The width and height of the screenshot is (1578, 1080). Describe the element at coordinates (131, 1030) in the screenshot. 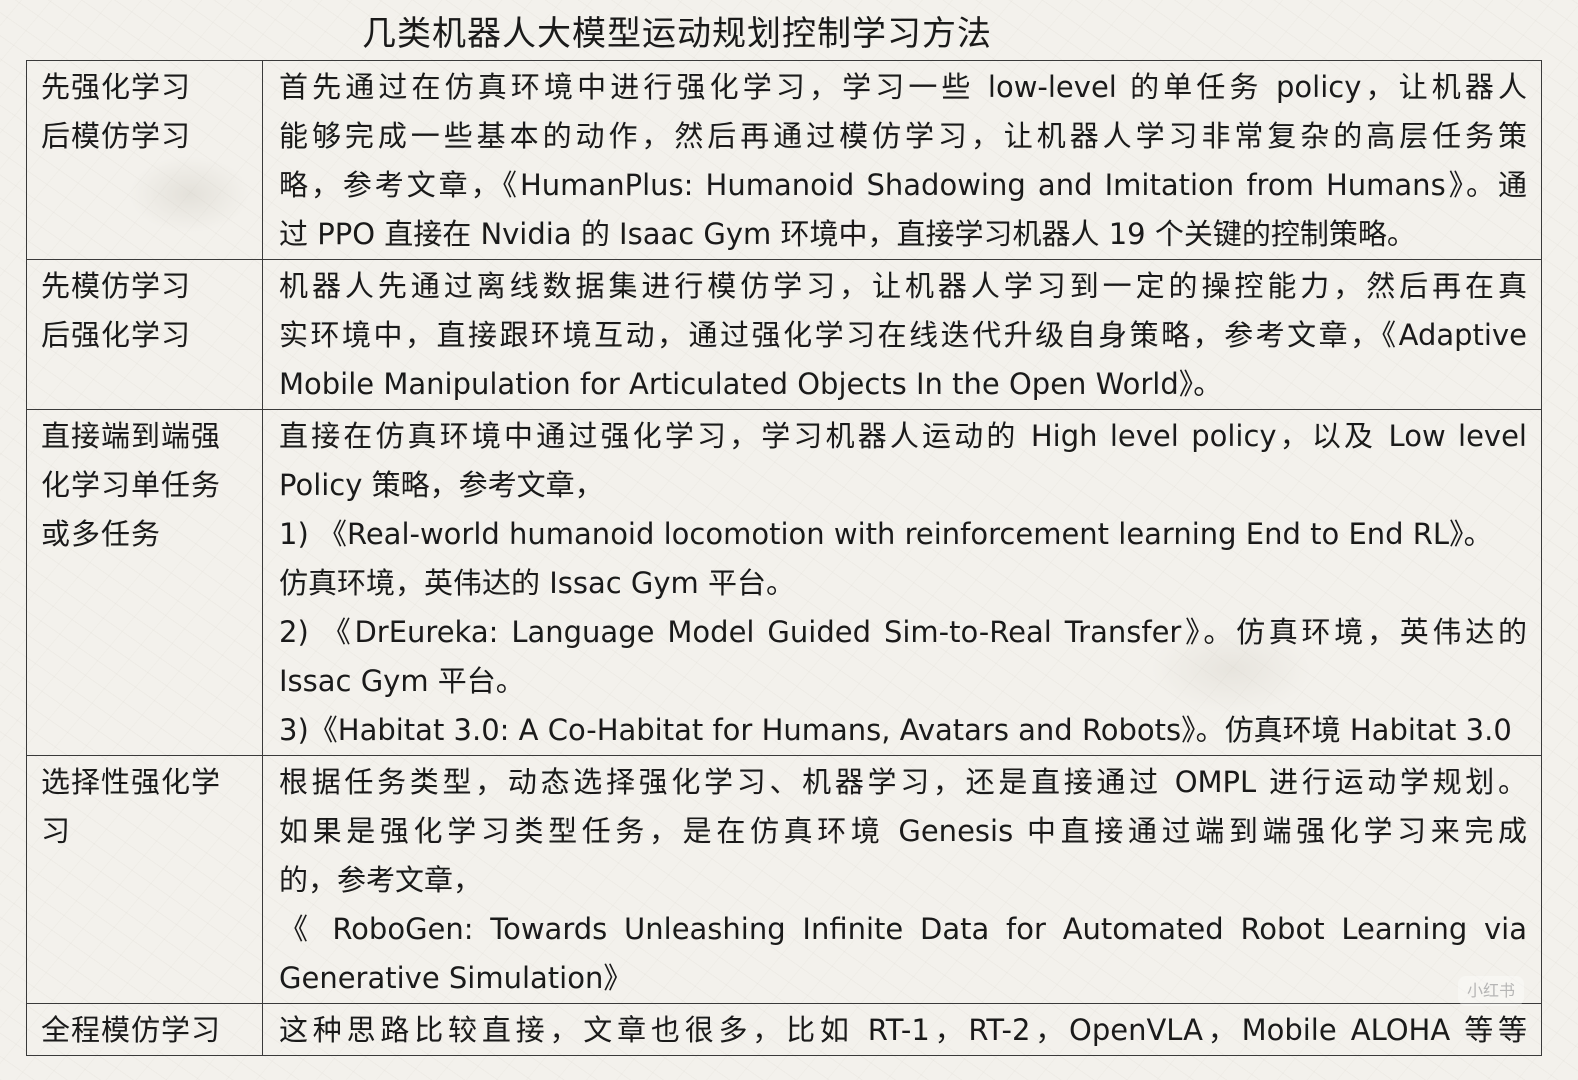

I see `method-name-line: 全程模仿学习` at that location.